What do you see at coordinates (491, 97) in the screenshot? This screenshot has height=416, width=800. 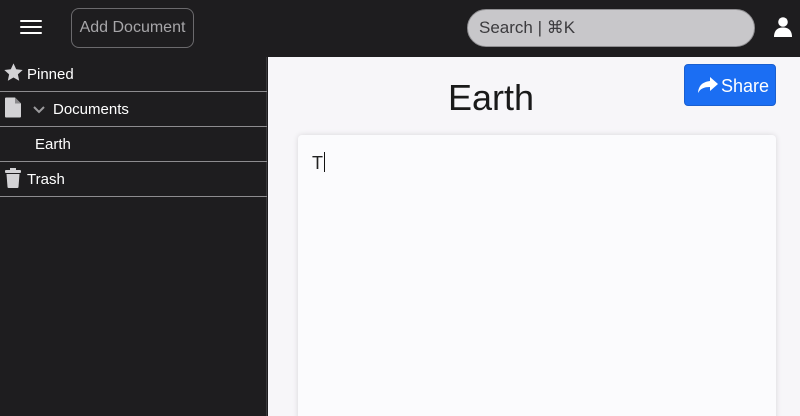 I see `page-title: Earth` at bounding box center [491, 97].